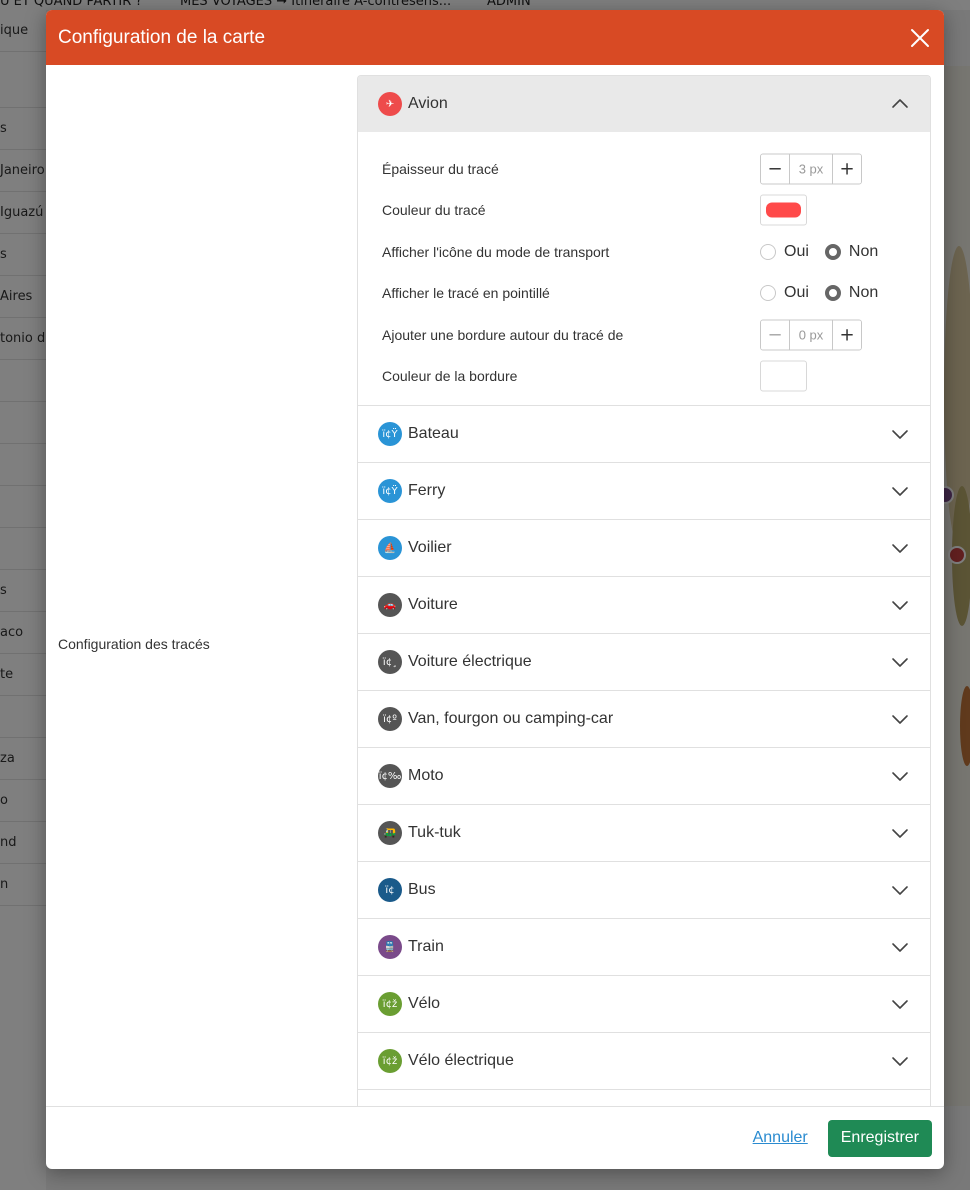 The width and height of the screenshot is (970, 1190). What do you see at coordinates (646, 169) in the screenshot?
I see `thickness-row: Épaisseur du tracé − 3 px +` at bounding box center [646, 169].